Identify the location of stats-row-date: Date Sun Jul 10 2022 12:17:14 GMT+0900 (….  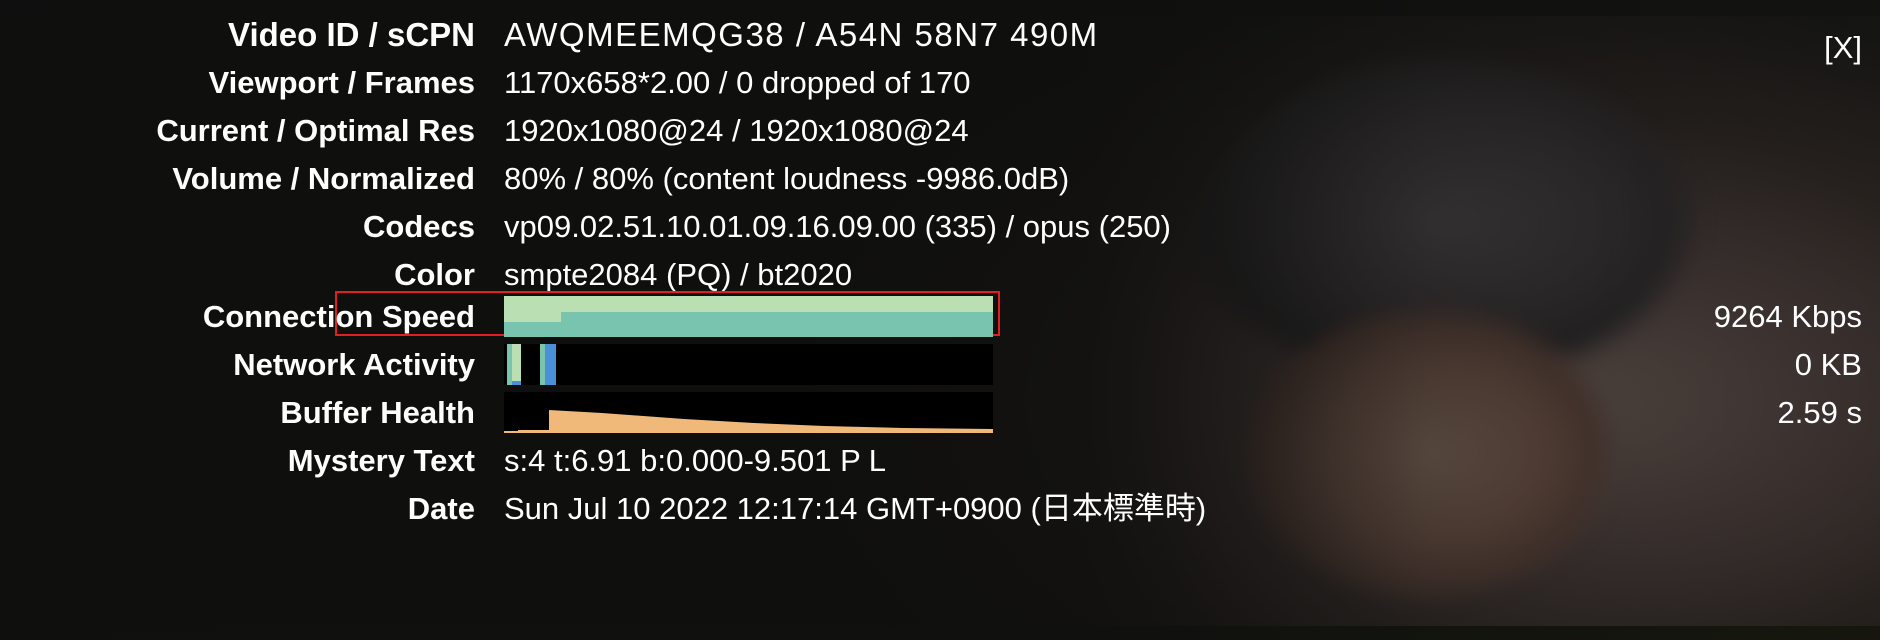
(940, 508).